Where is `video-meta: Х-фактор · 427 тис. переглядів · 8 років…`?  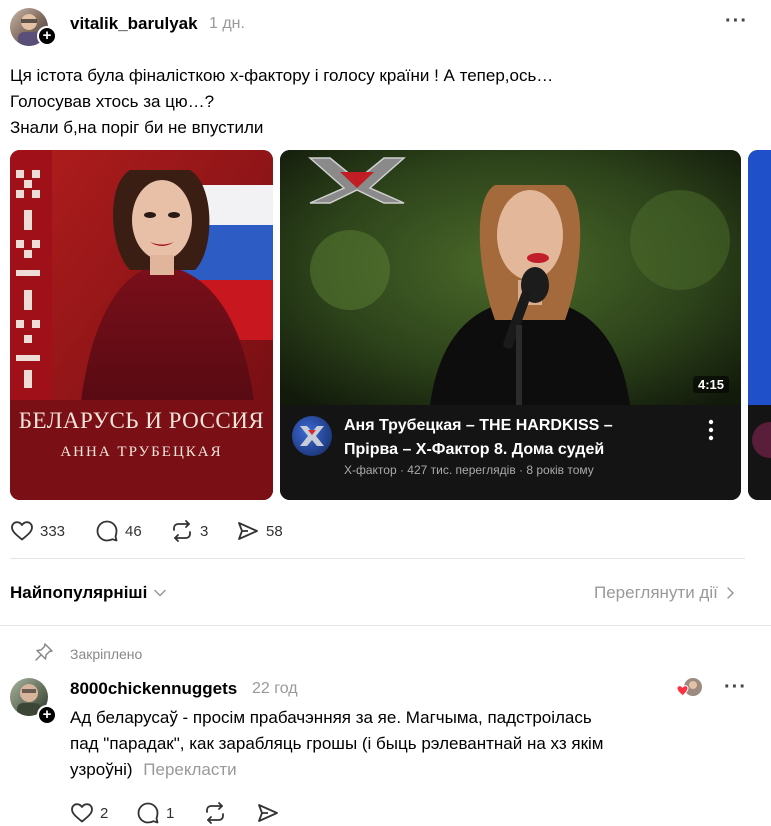 video-meta: Х-фактор · 427 тис. переглядів · 8 років… is located at coordinates (469, 470).